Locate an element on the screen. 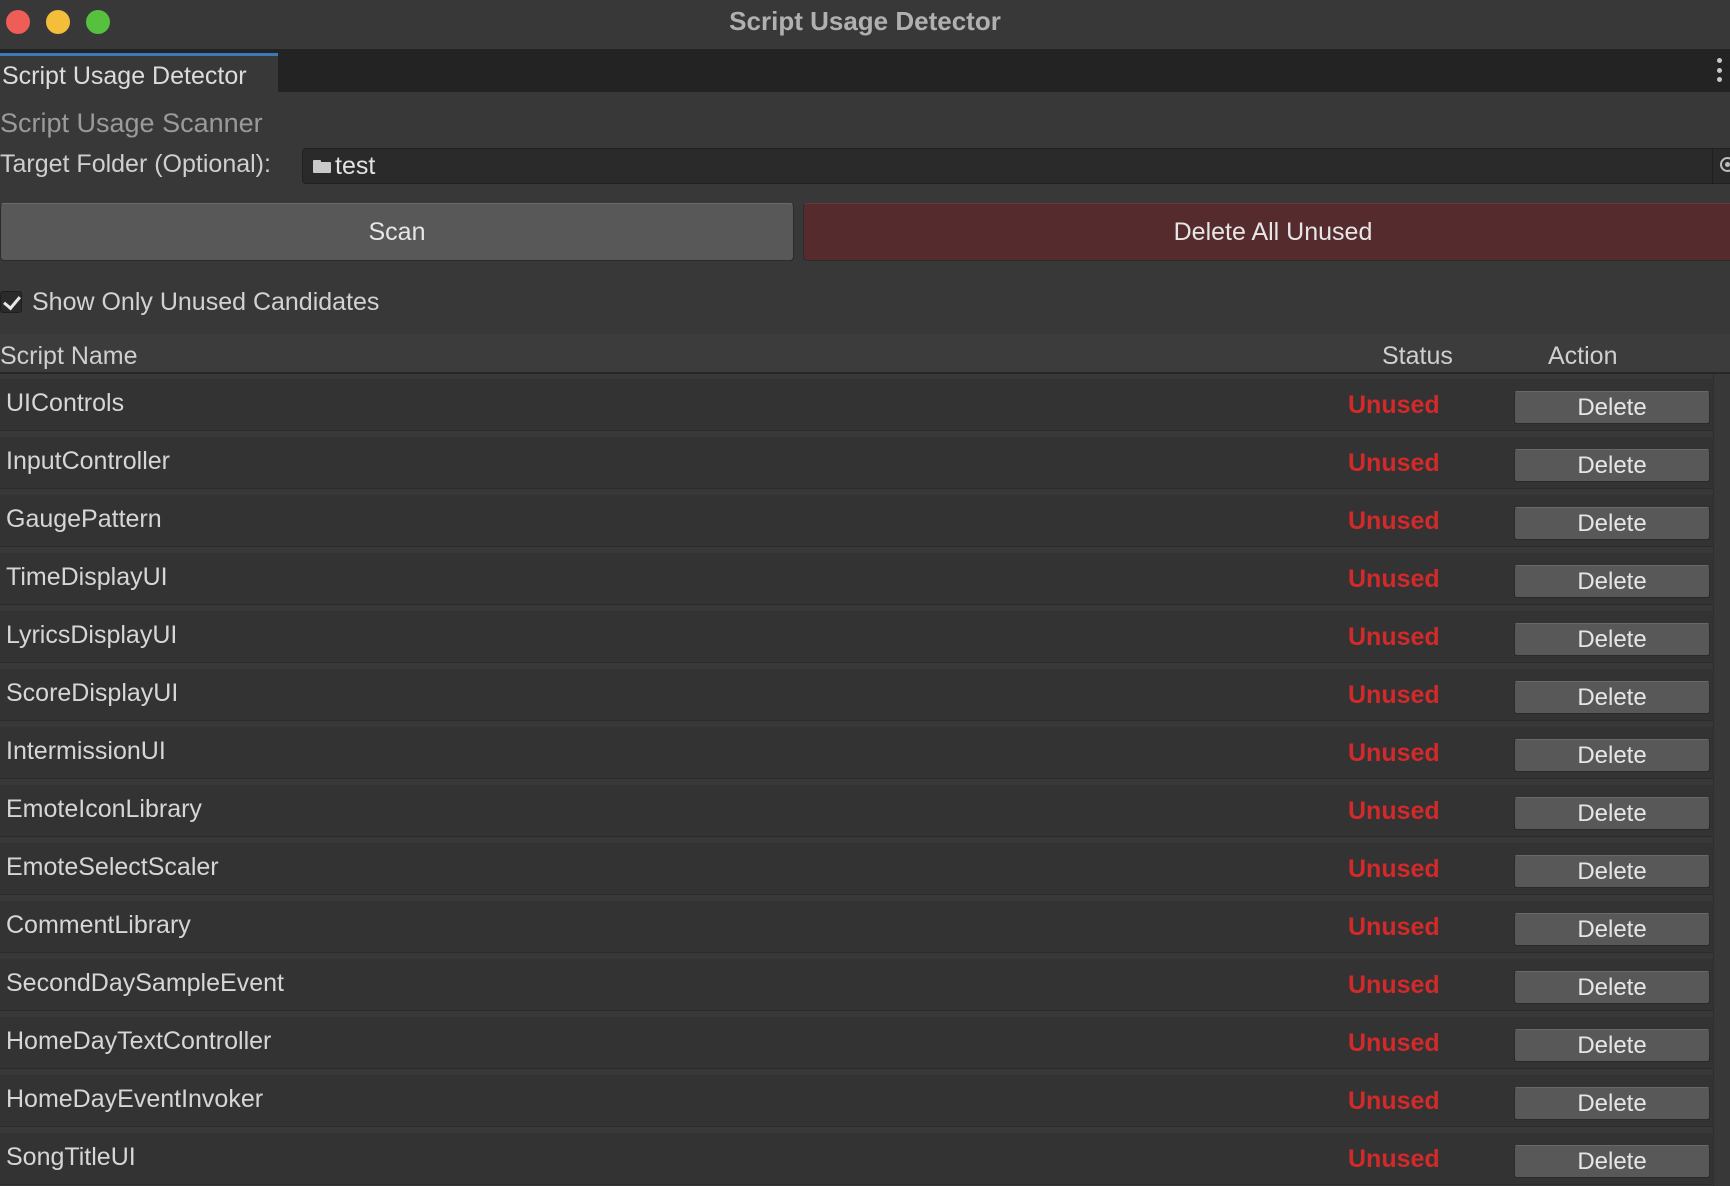 The width and height of the screenshot is (1730, 1186). target-folder-label: Target Folder (Optional): is located at coordinates (135, 164).